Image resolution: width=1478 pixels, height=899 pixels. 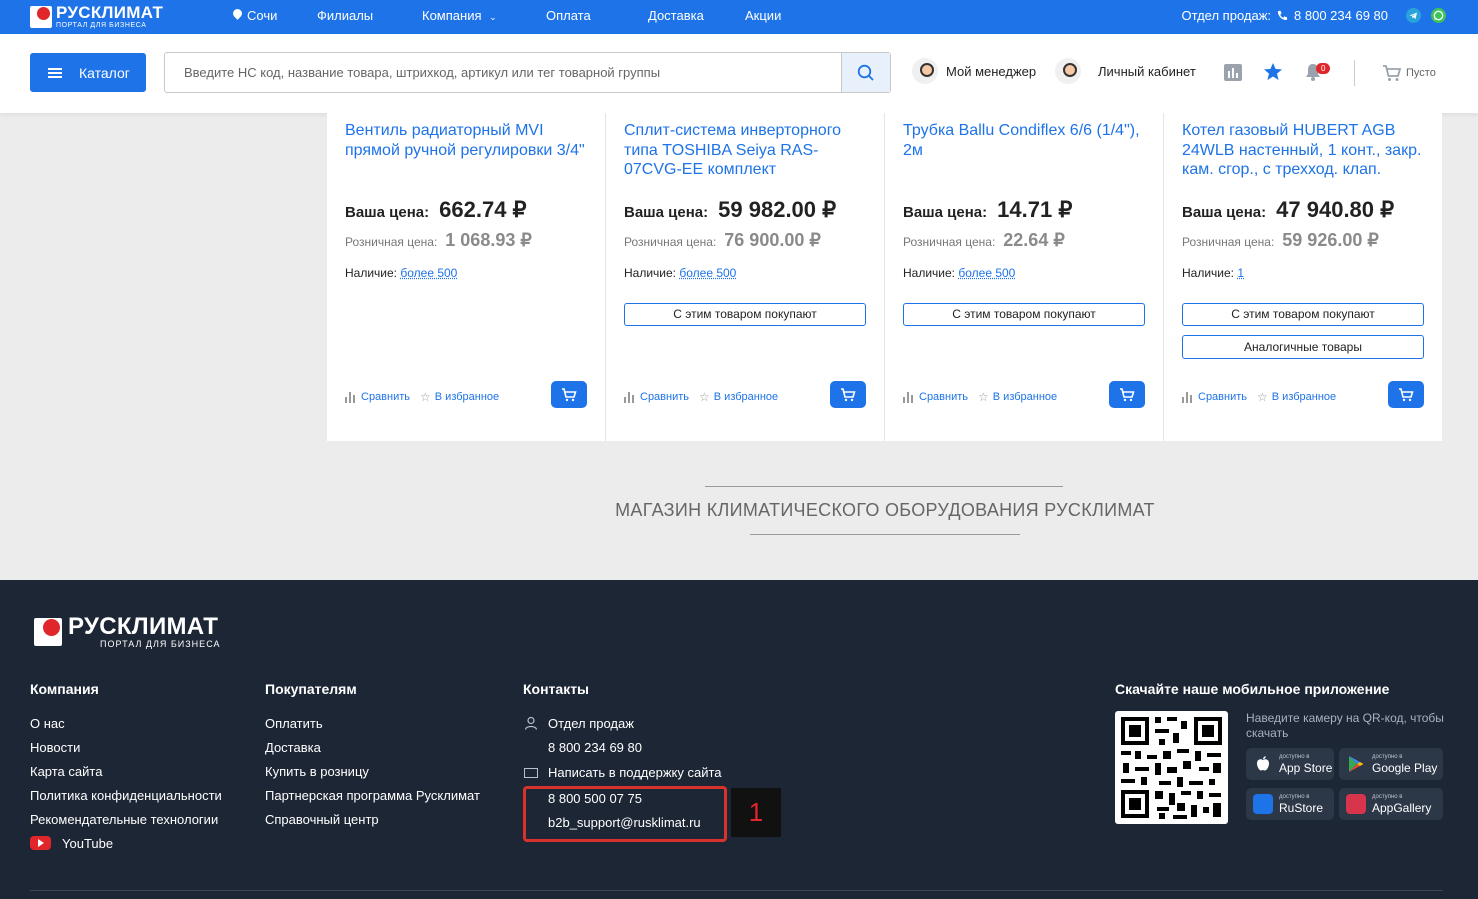 I want to click on footer-link-news: Новости, so click(x=55, y=747).